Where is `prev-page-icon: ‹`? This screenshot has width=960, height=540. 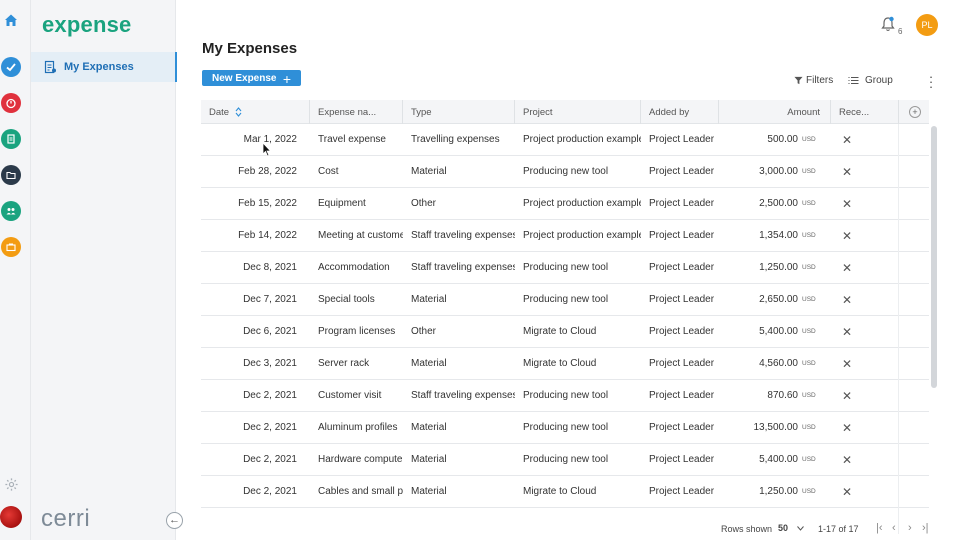 prev-page-icon: ‹ is located at coordinates (894, 528).